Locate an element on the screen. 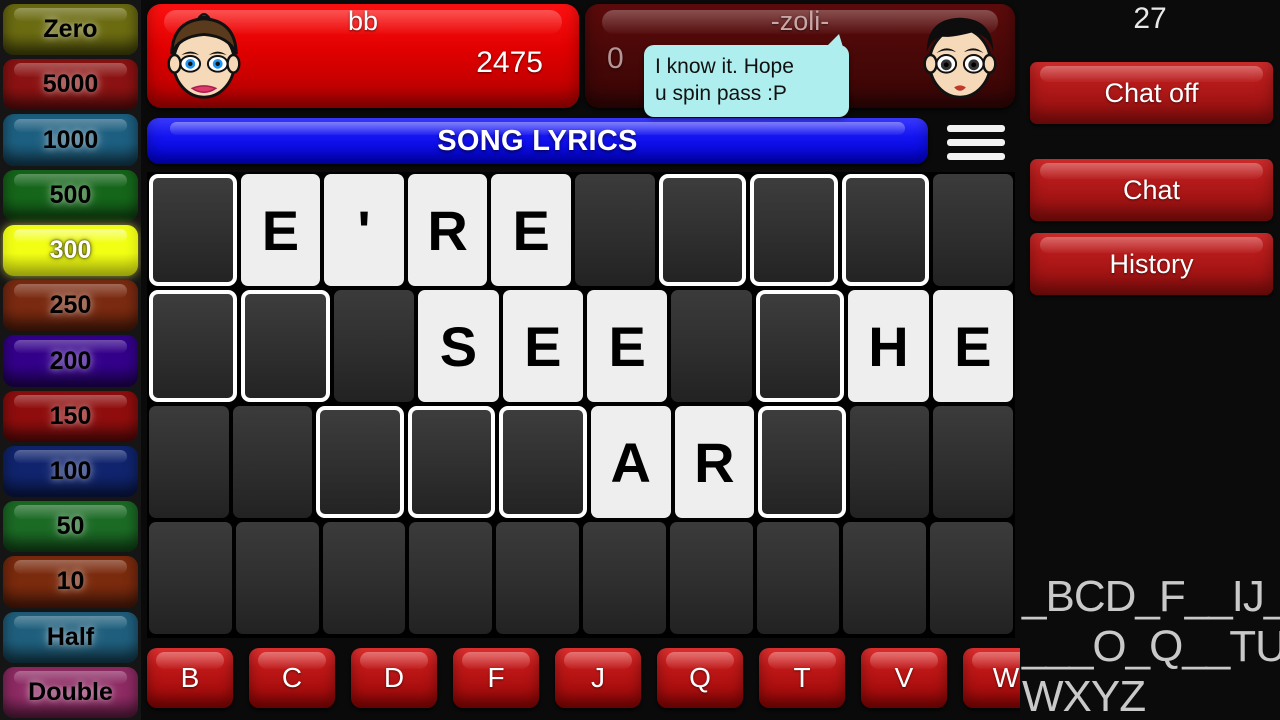  wheel-slot: 10 is located at coordinates (70, 581).